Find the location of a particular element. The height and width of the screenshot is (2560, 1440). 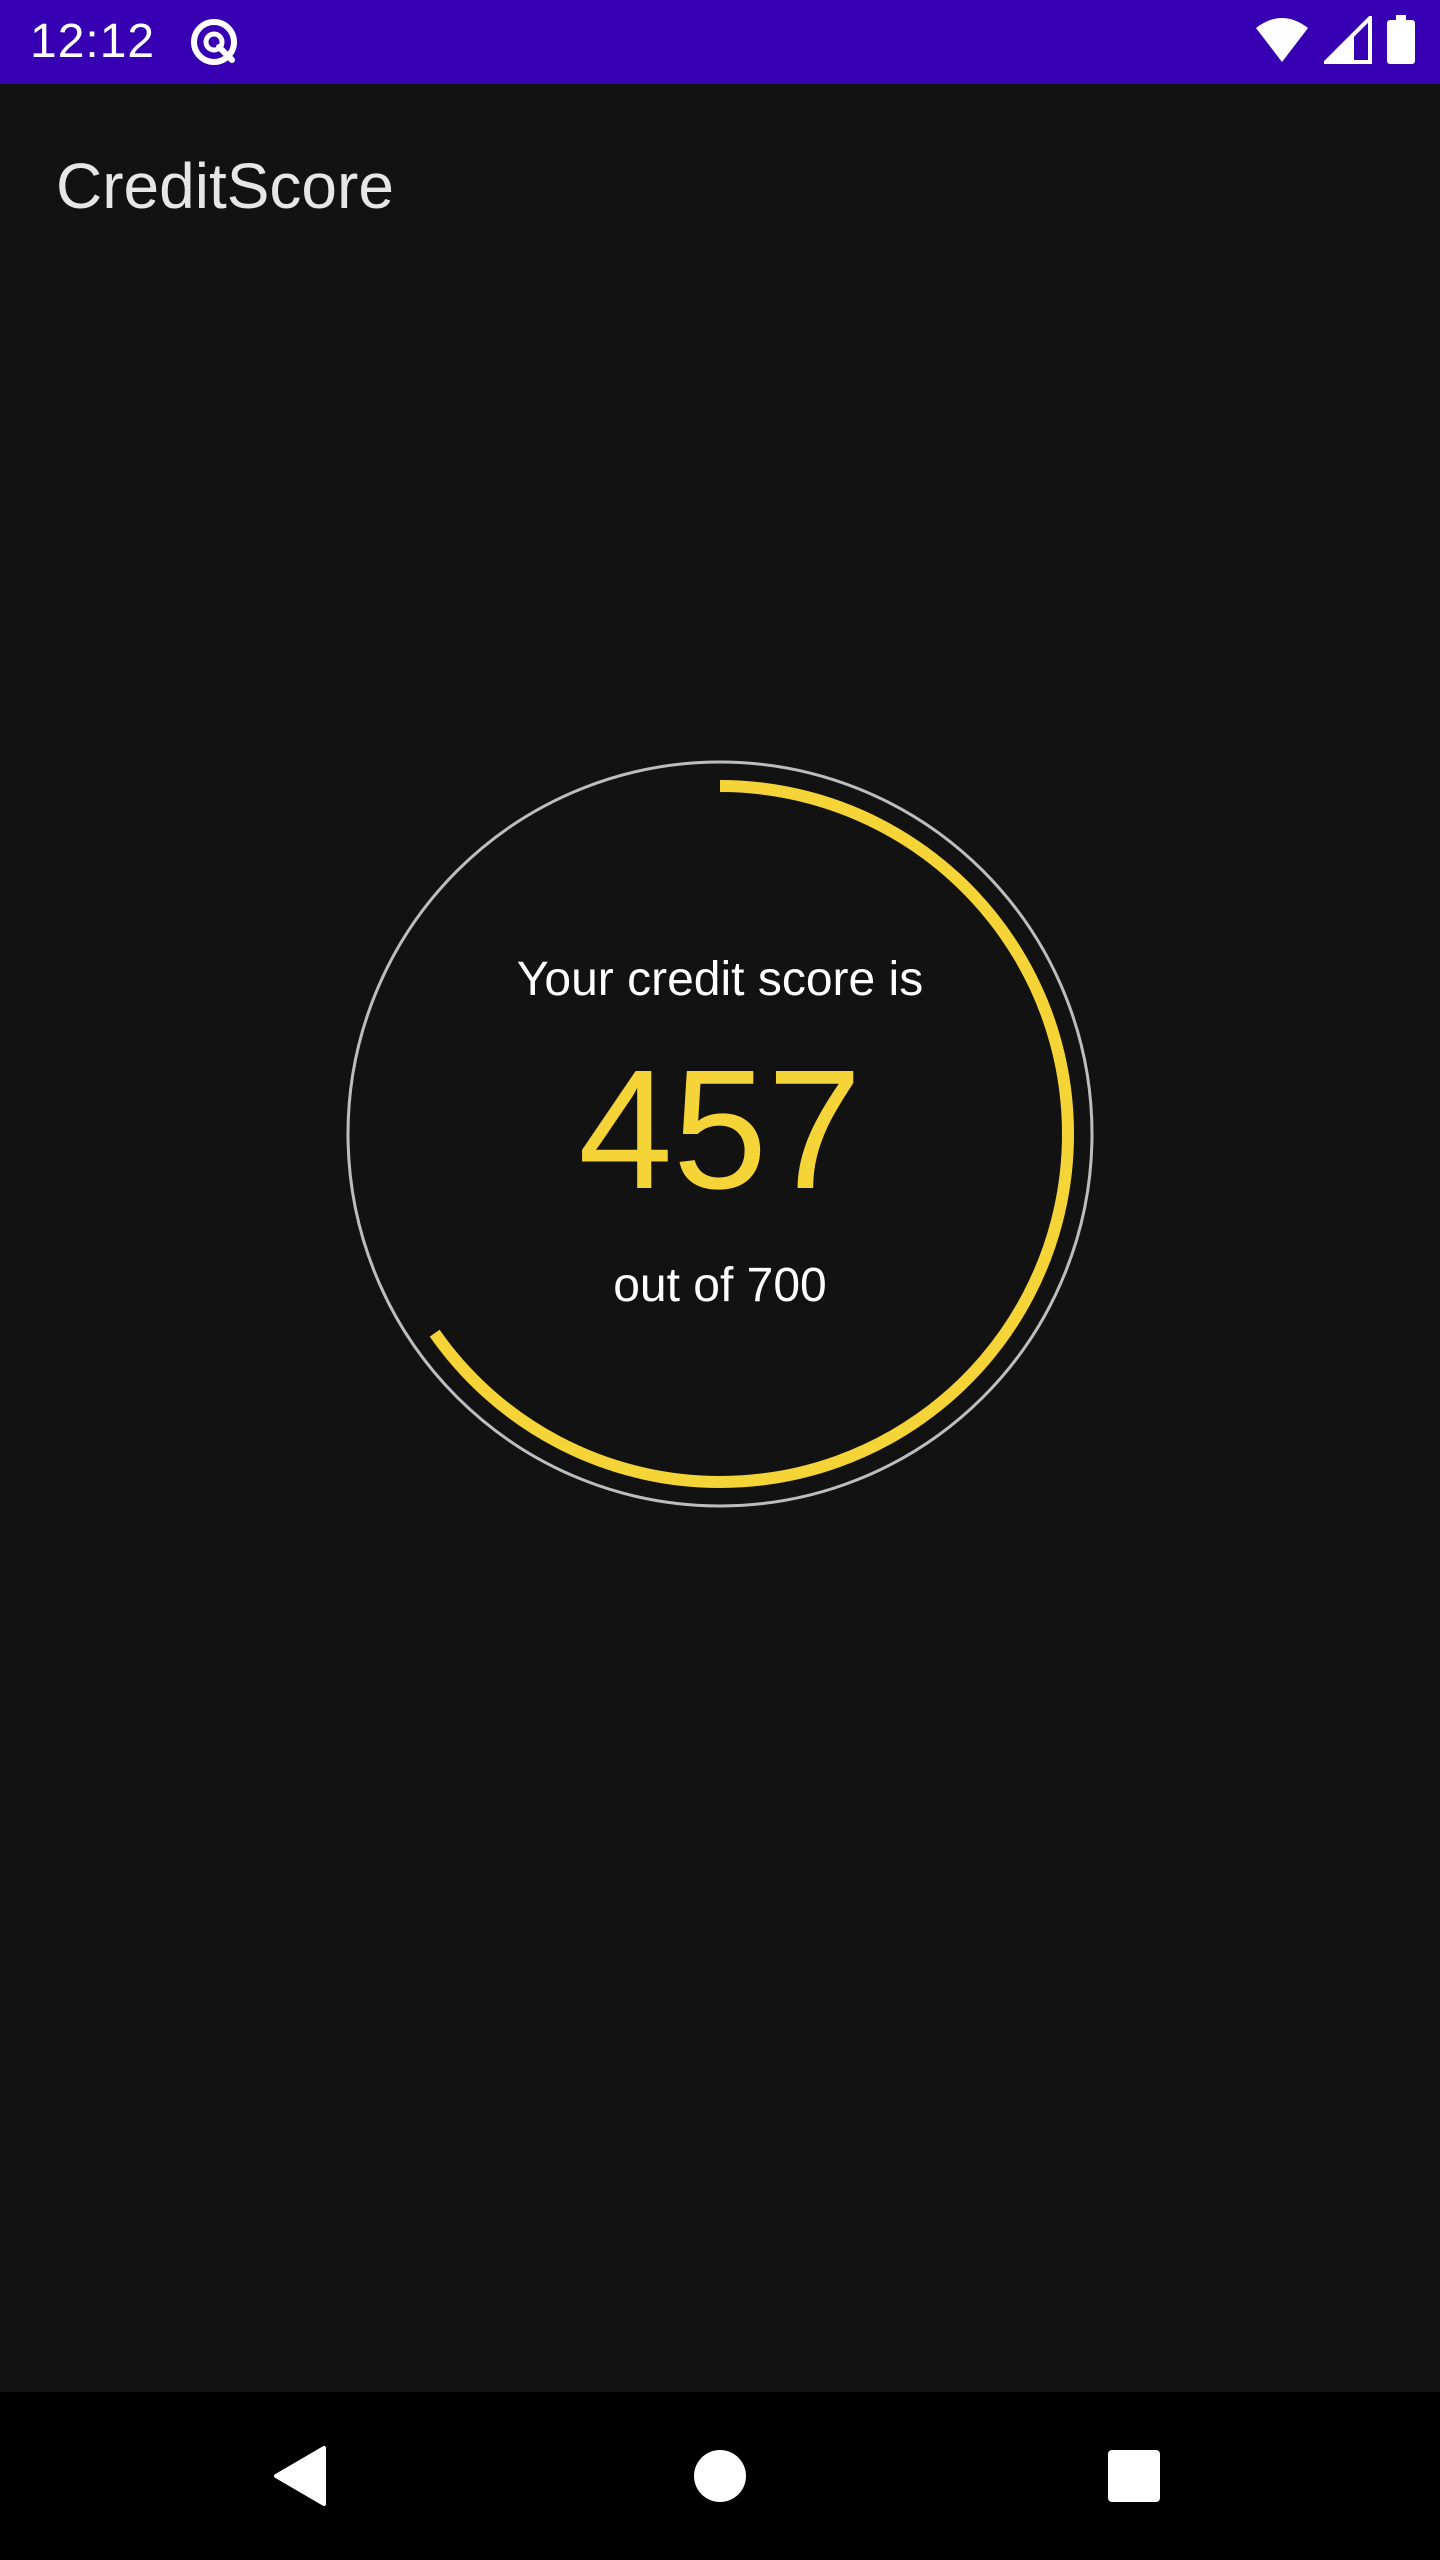

status-time: 12:12 is located at coordinates (93, 41).